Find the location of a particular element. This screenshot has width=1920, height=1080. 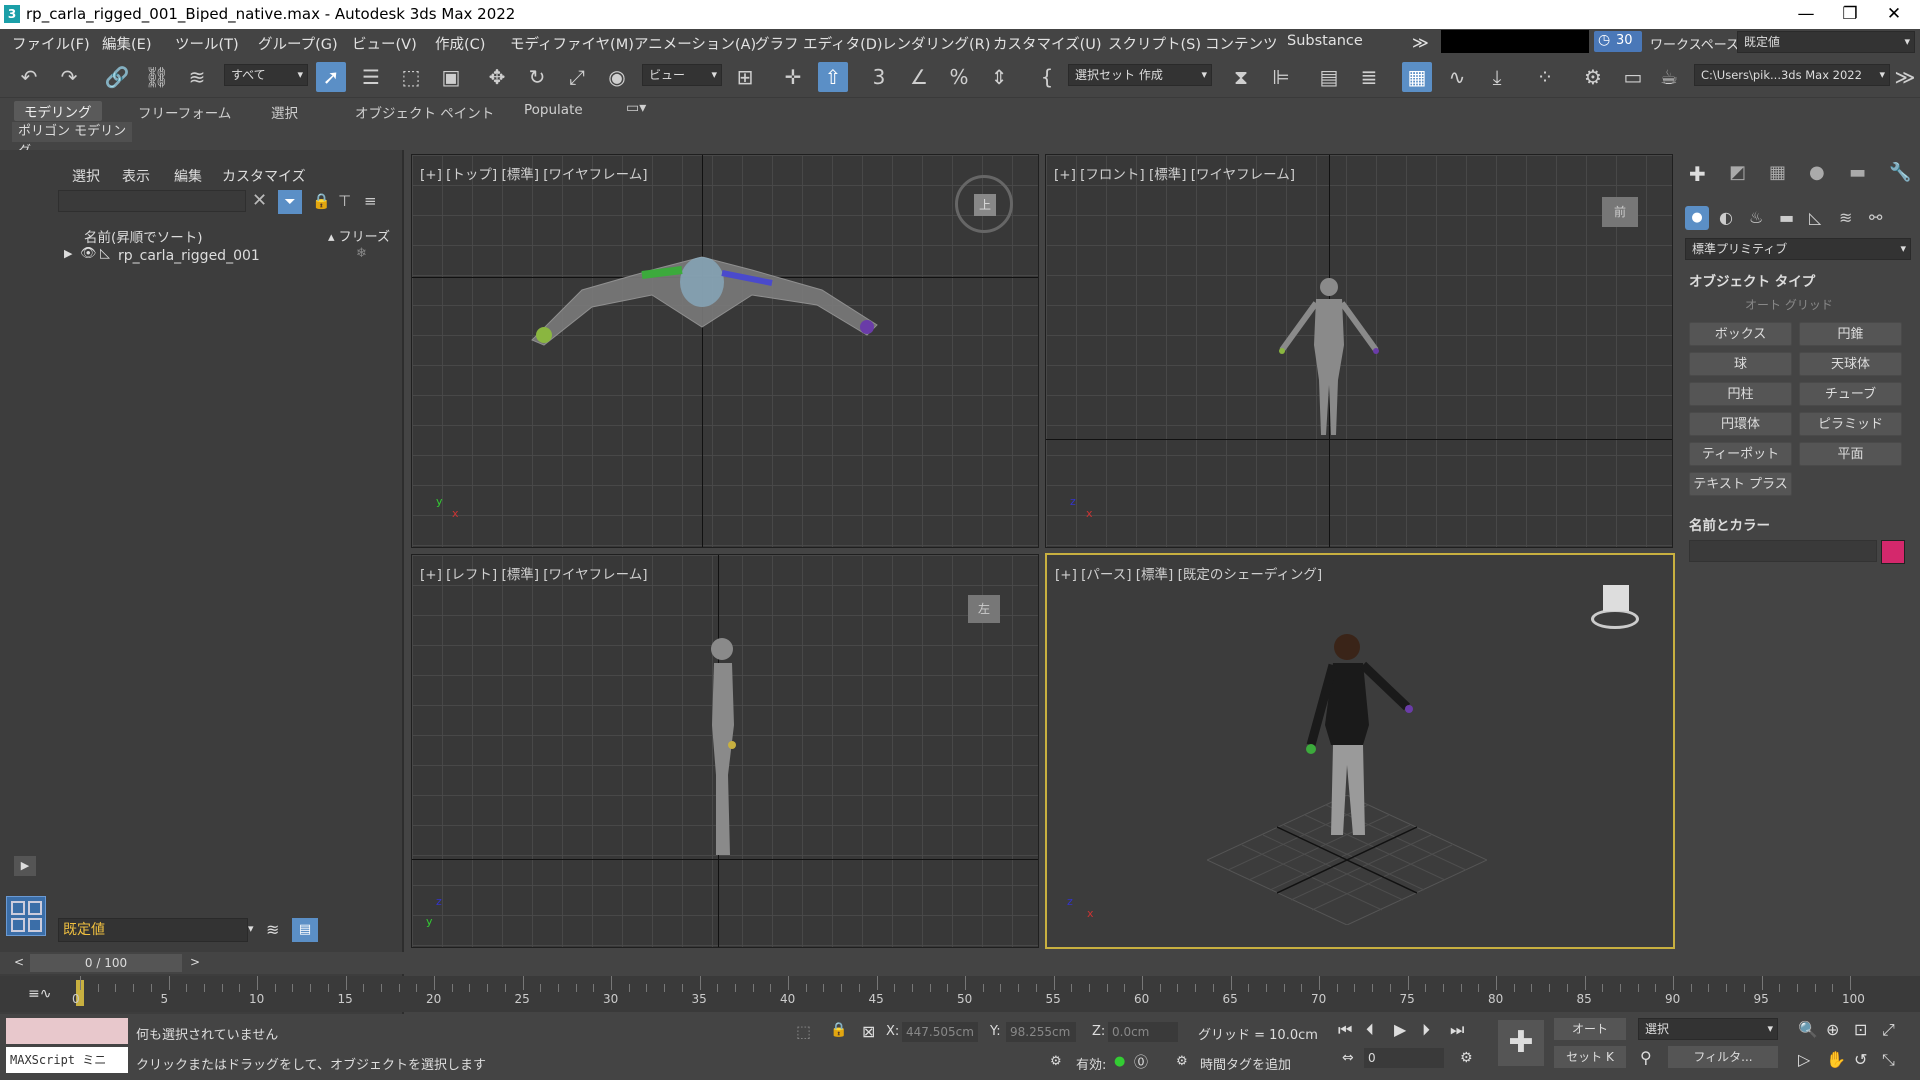

display-tab-icon: ▬ is located at coordinates (1857, 172).